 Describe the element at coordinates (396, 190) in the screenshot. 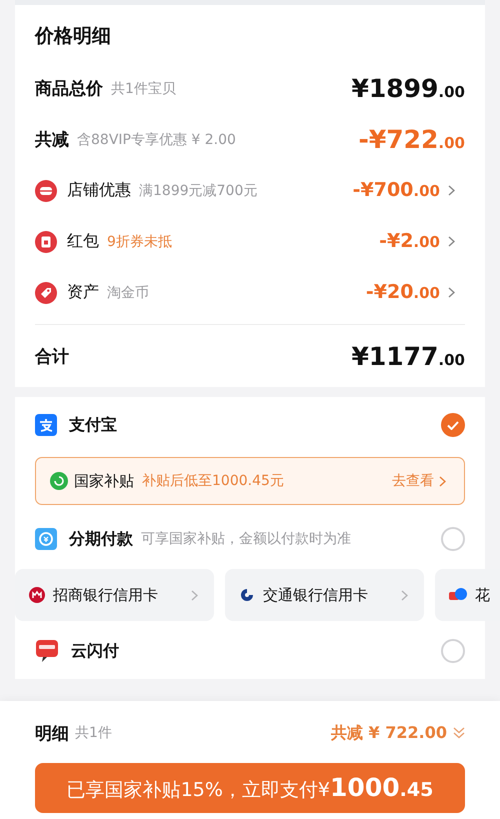

I see `price: -¥700.00` at that location.